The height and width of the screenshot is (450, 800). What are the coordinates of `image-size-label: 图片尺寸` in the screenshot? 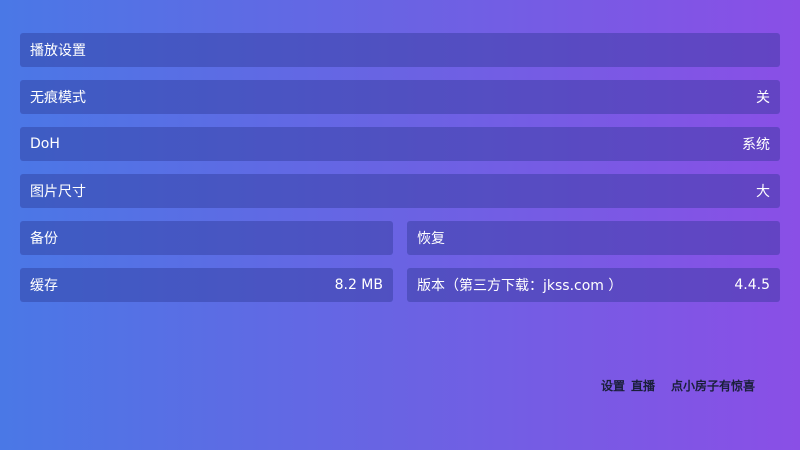 It's located at (58, 192).